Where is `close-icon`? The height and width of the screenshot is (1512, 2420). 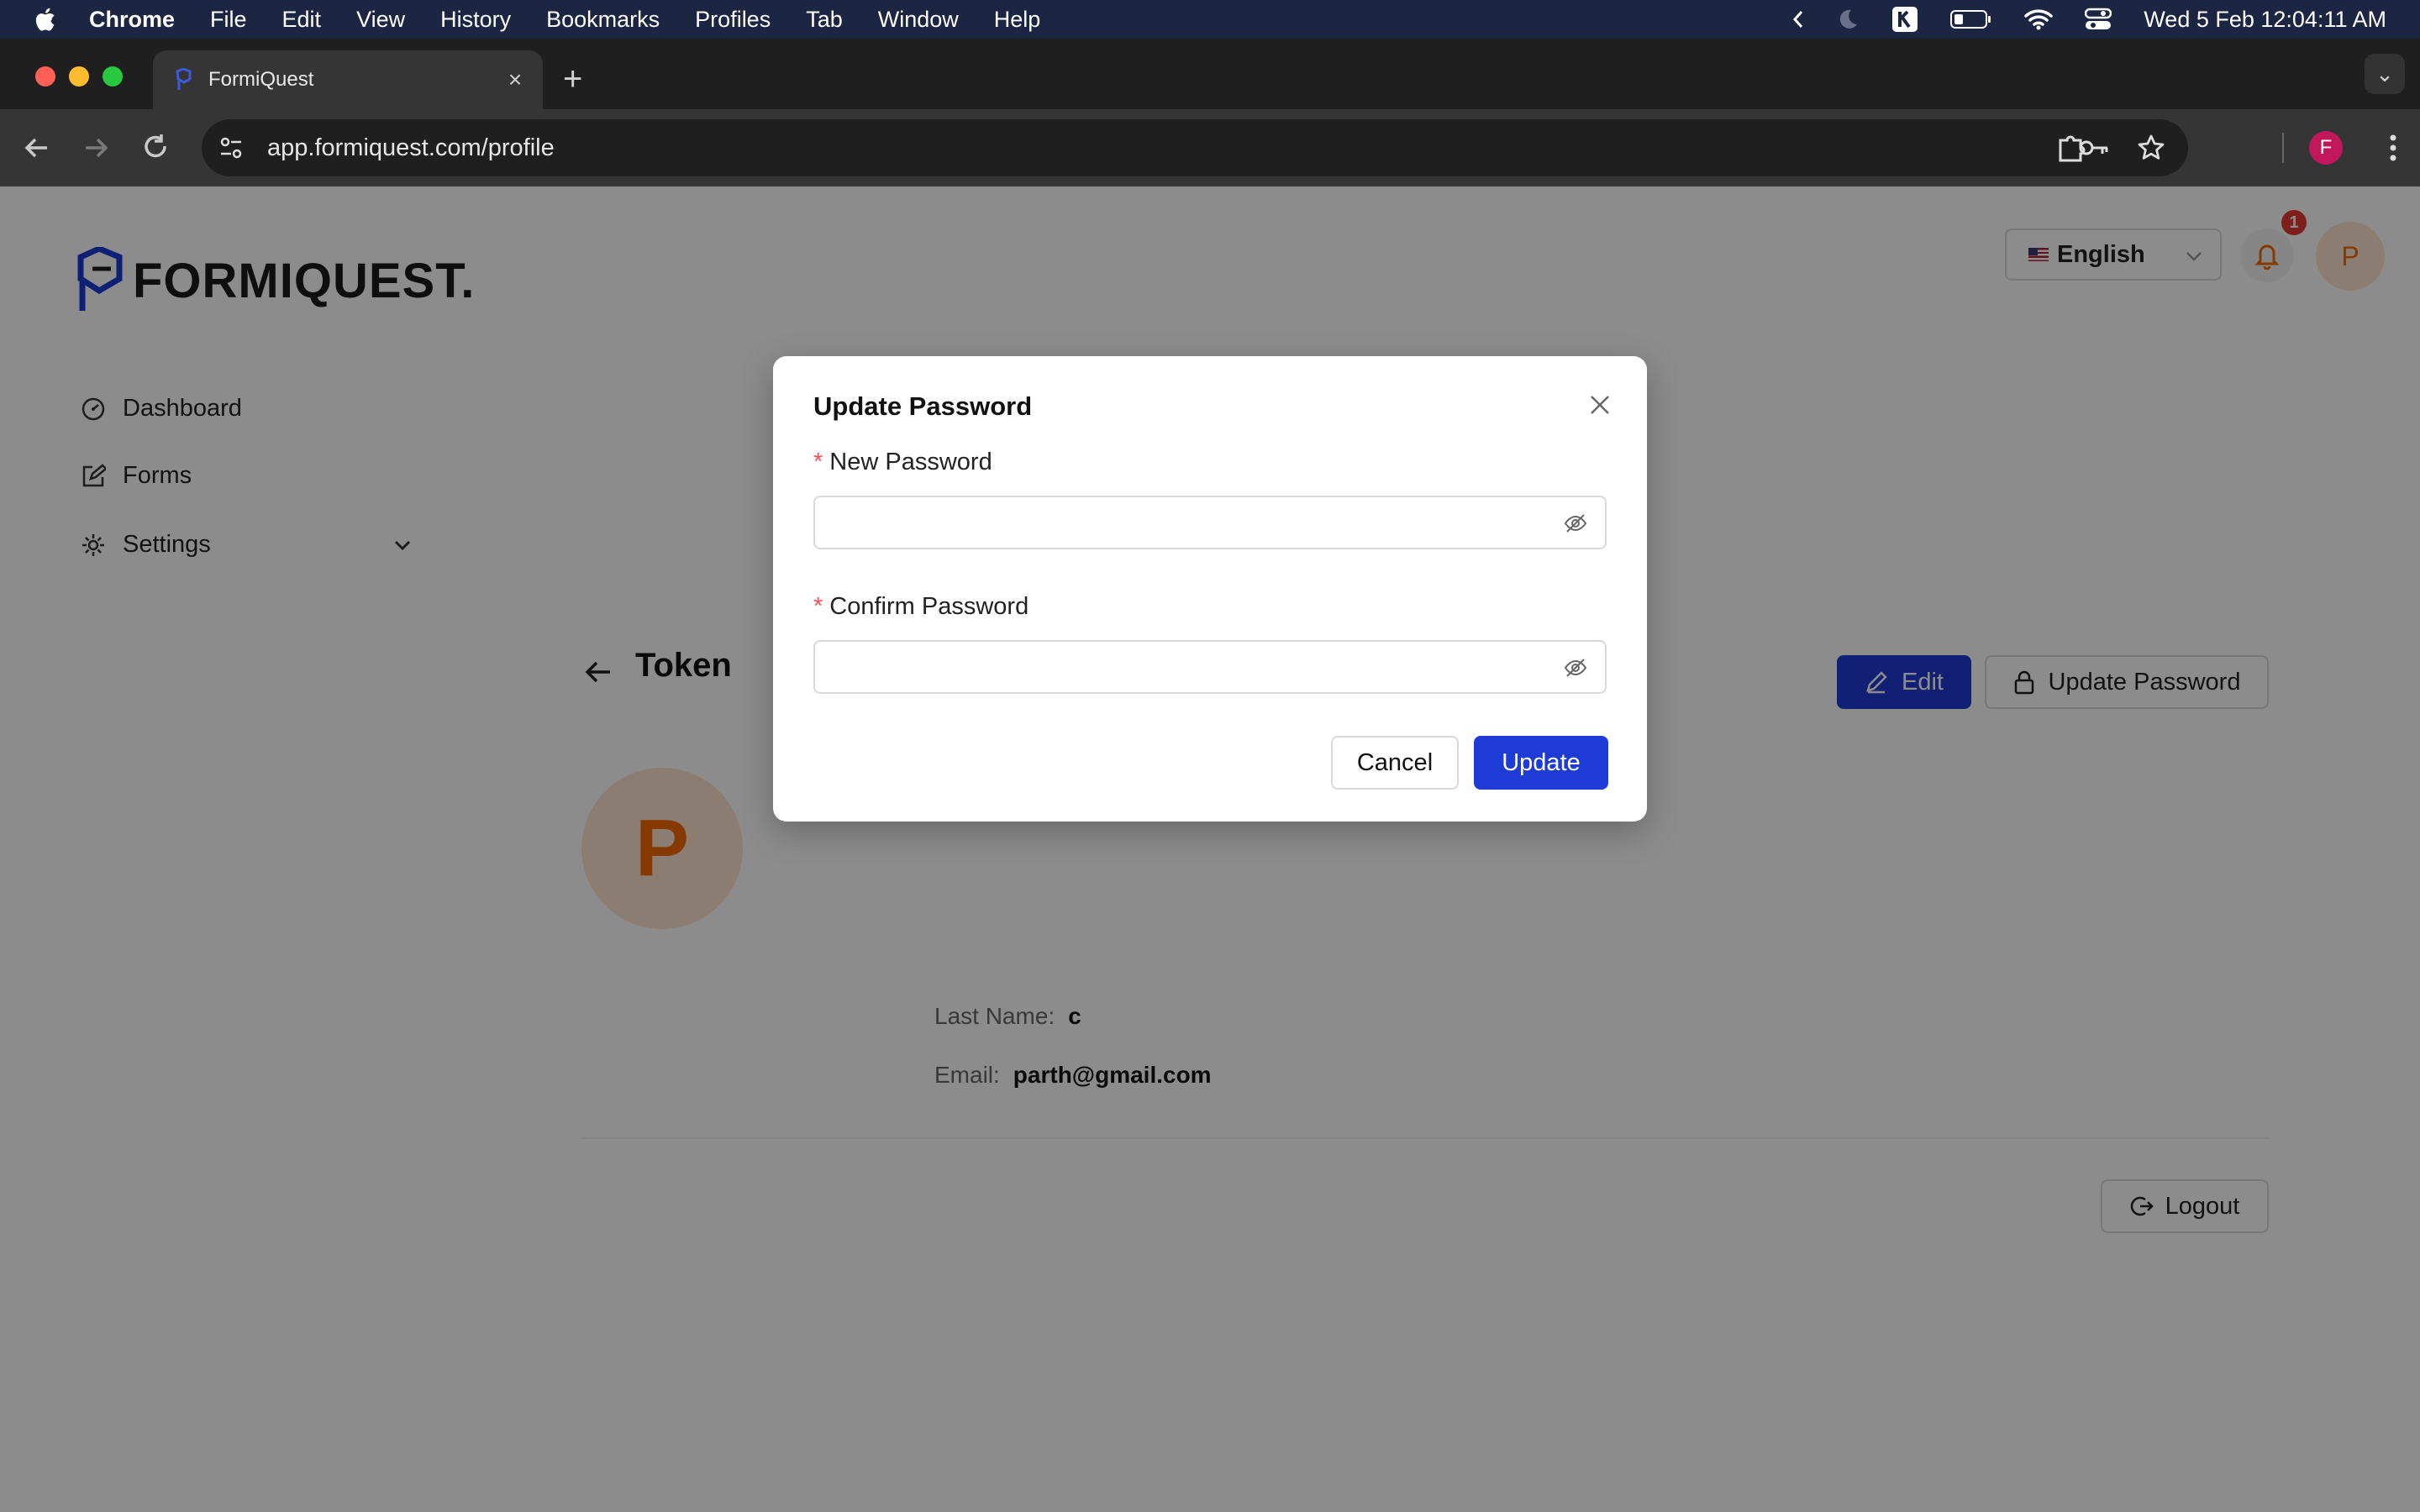
close-icon is located at coordinates (1600, 405).